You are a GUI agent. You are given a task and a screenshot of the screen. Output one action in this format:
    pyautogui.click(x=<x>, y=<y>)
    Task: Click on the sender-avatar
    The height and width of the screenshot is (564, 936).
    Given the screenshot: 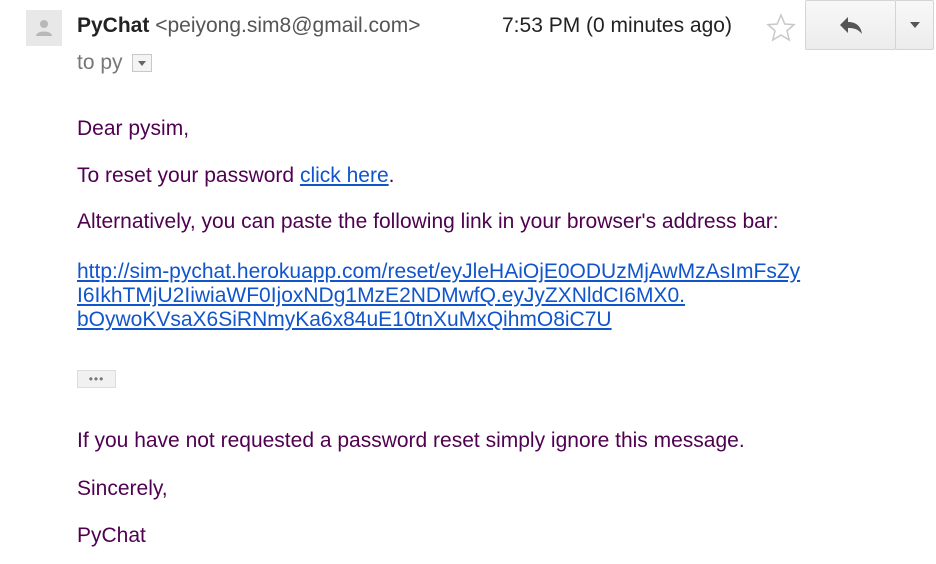 What is the action you would take?
    pyautogui.click(x=44, y=28)
    